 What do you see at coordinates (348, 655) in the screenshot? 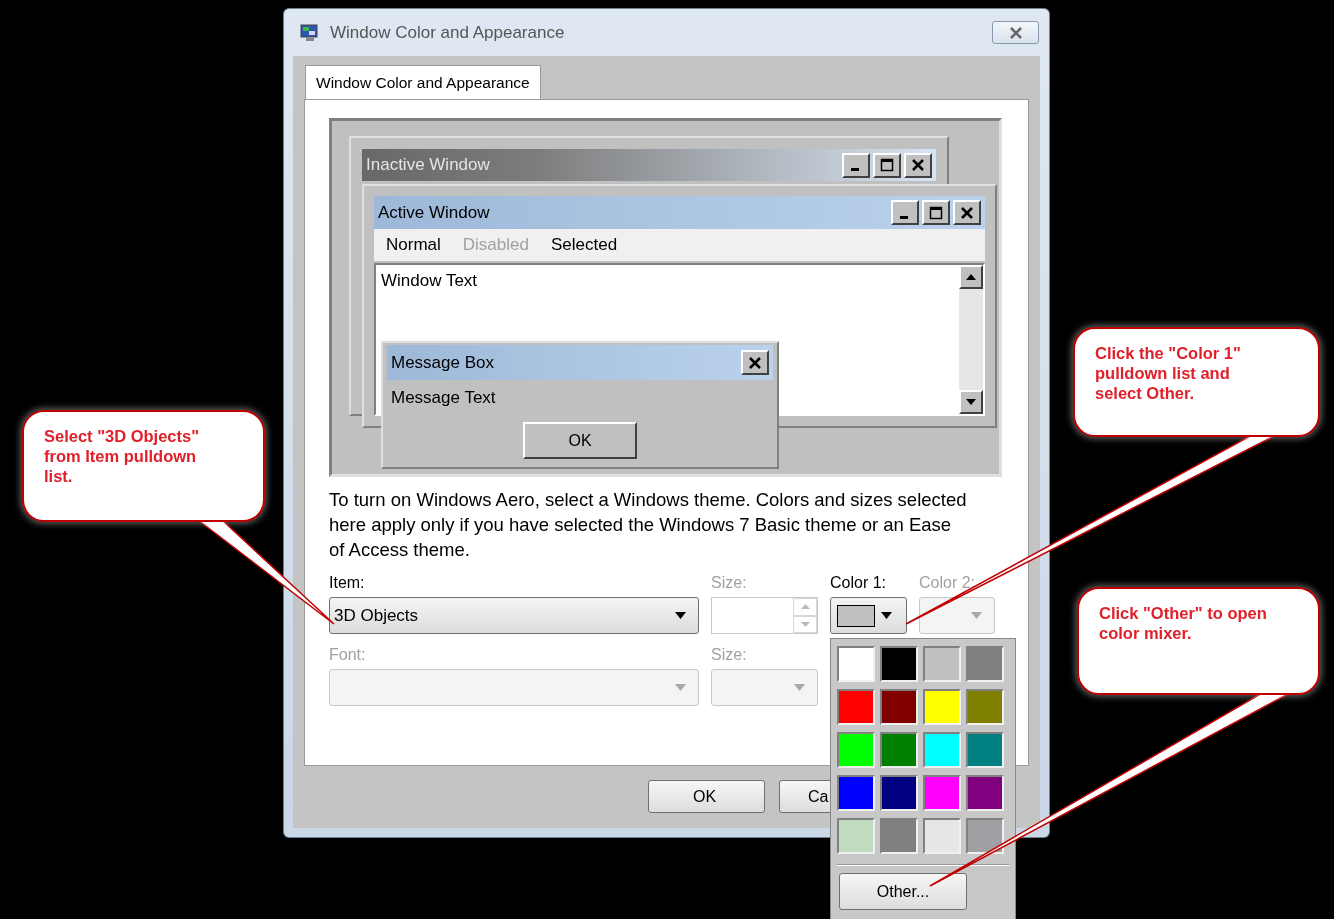
I see `field-label: Font:` at bounding box center [348, 655].